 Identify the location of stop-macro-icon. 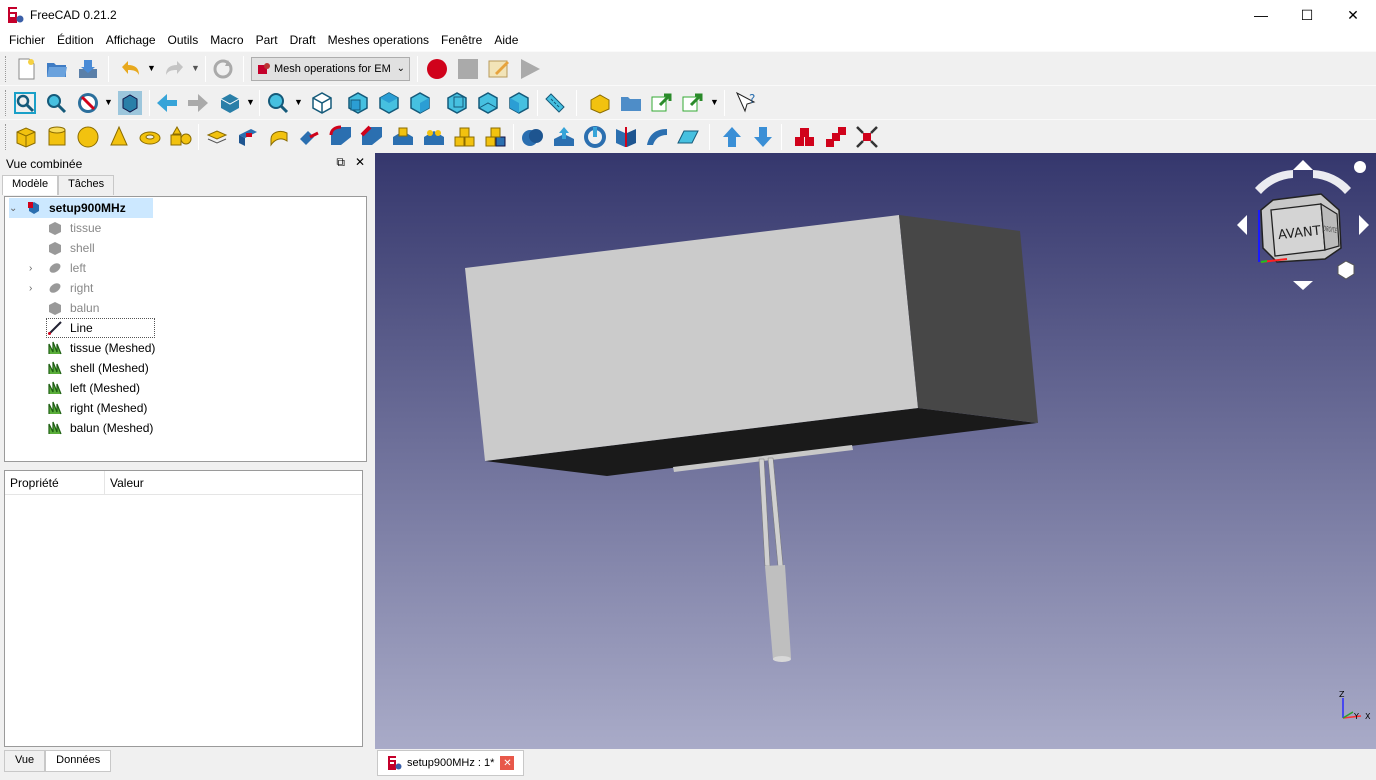
(468, 69).